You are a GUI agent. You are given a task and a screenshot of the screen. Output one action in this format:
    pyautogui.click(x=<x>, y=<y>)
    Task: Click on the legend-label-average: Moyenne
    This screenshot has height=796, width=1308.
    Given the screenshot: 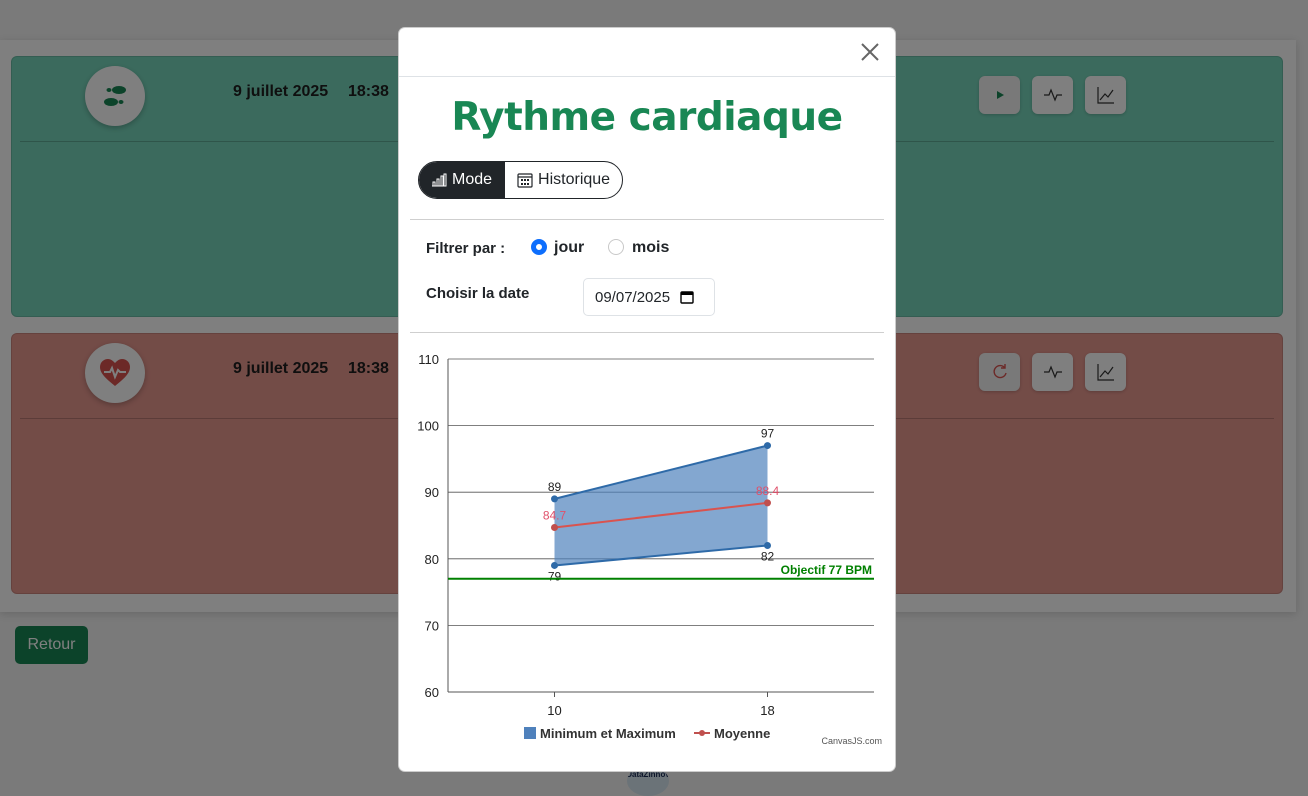 What is the action you would take?
    pyautogui.click(x=742, y=733)
    